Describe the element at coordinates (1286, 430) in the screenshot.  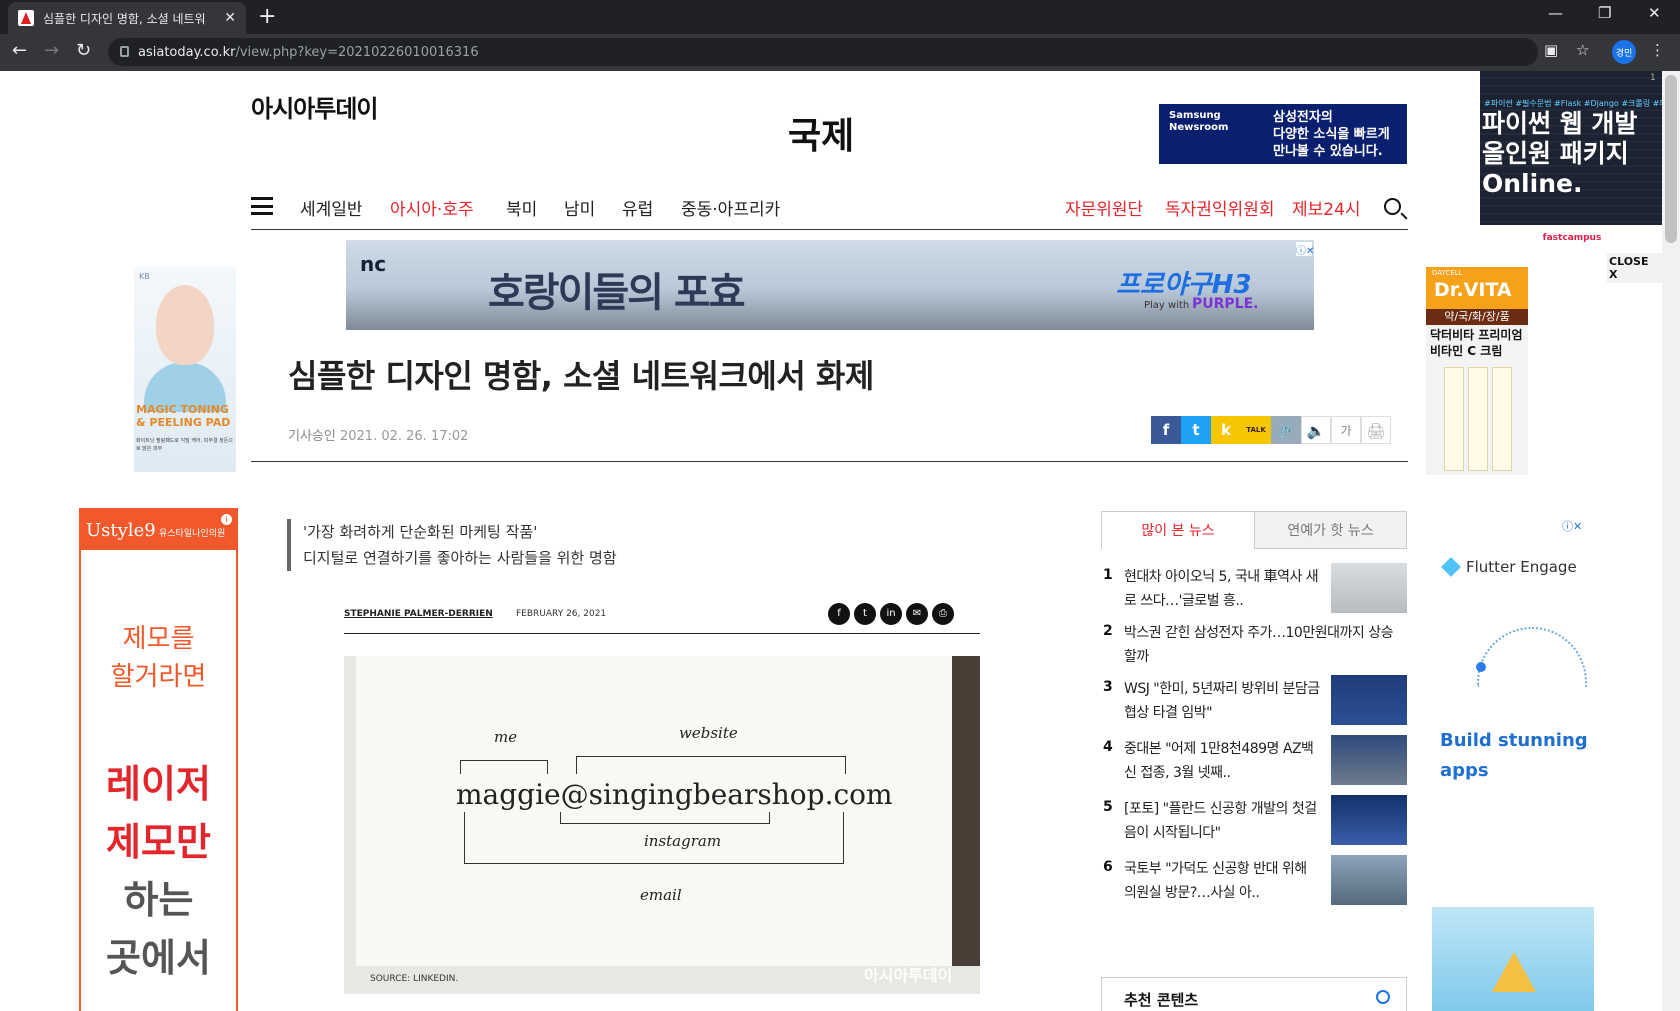
I see `copy-link-icon: 🔗` at that location.